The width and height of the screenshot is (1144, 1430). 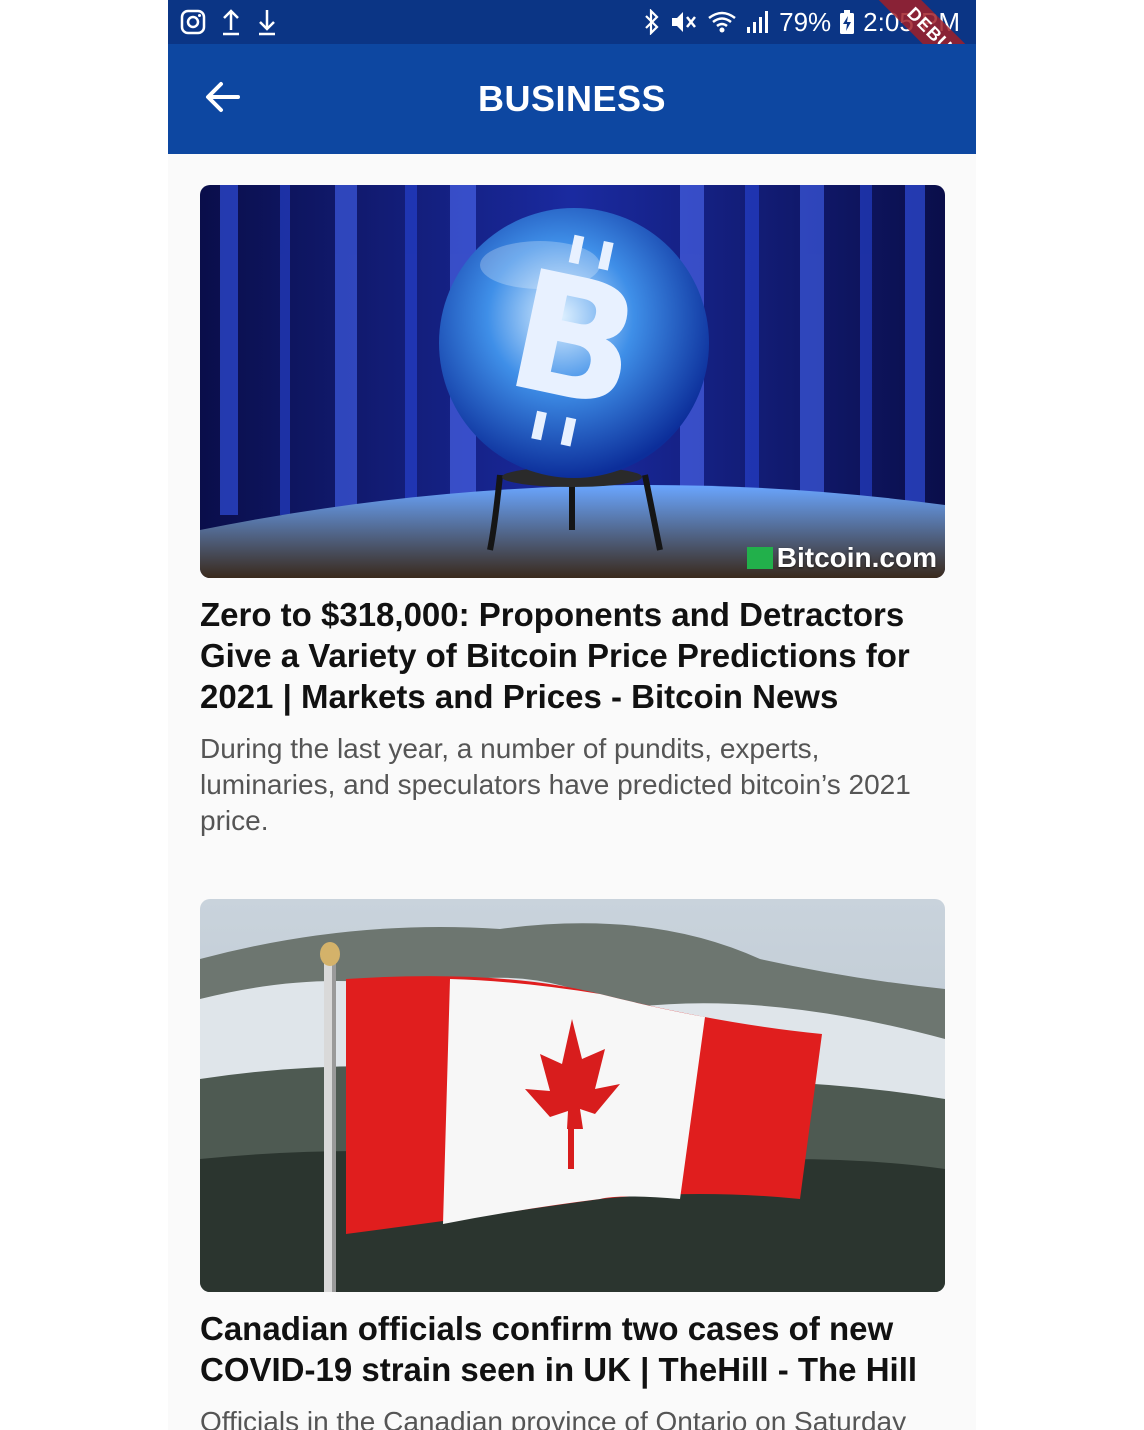 I want to click on arrow-left-icon, so click(x=223, y=99).